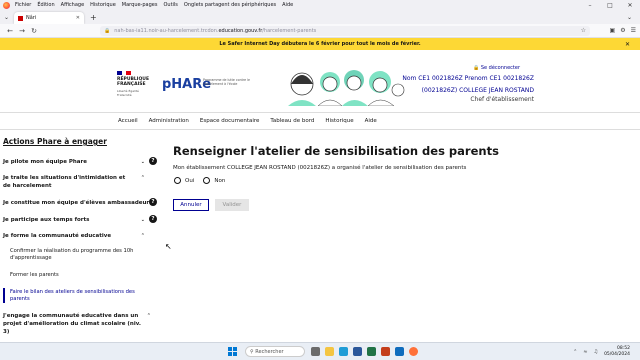 This screenshot has width=640, height=360. I want to click on menu-edition: Édition, so click(45, 5).